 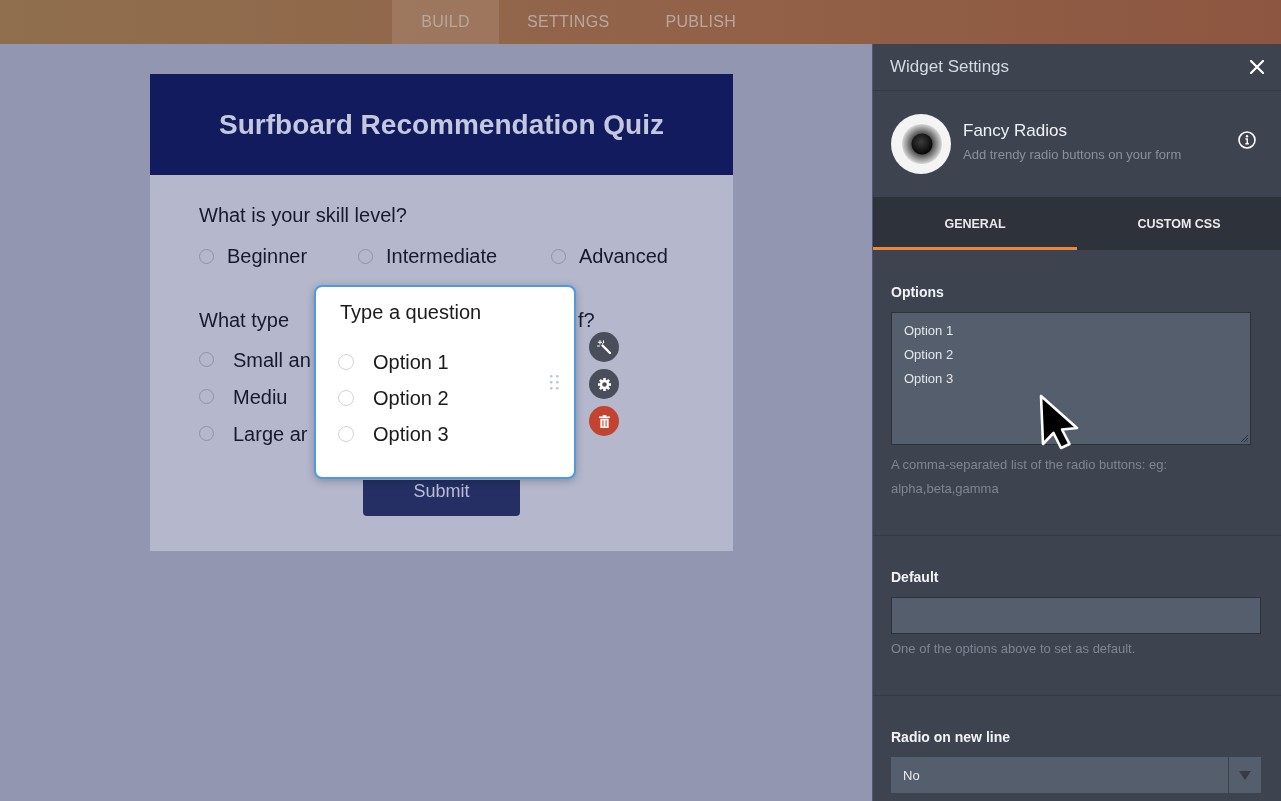 I want to click on caret-icon, so click(x=1245, y=775).